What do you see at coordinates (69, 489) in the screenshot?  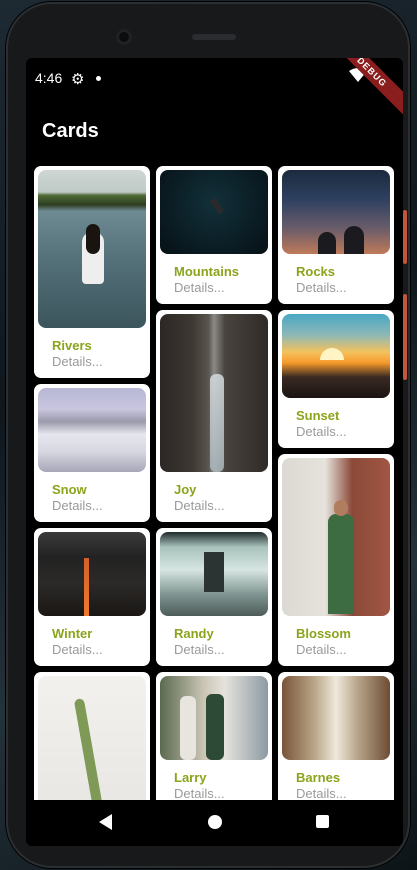 I see `card-title: Snow` at bounding box center [69, 489].